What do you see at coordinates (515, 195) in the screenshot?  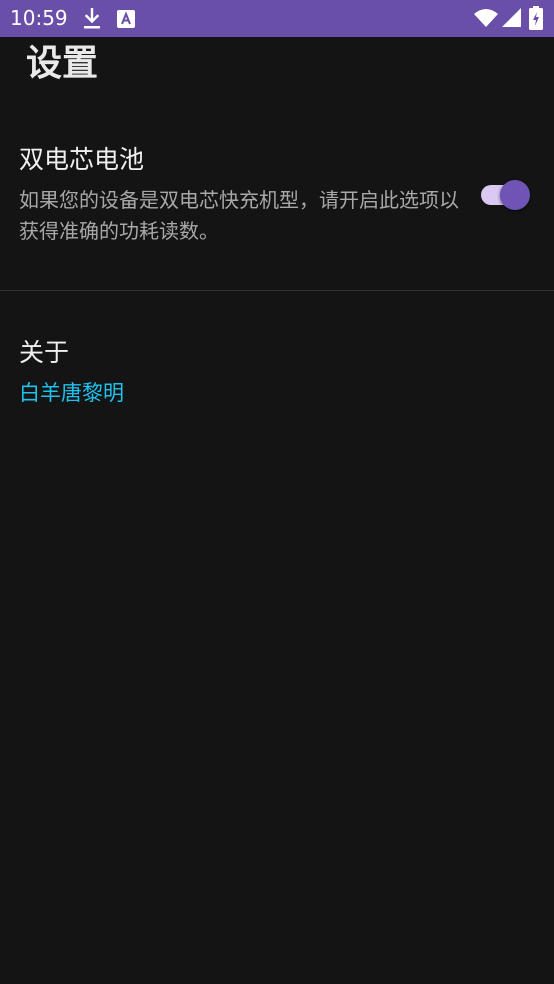 I see `toggle-thumb` at bounding box center [515, 195].